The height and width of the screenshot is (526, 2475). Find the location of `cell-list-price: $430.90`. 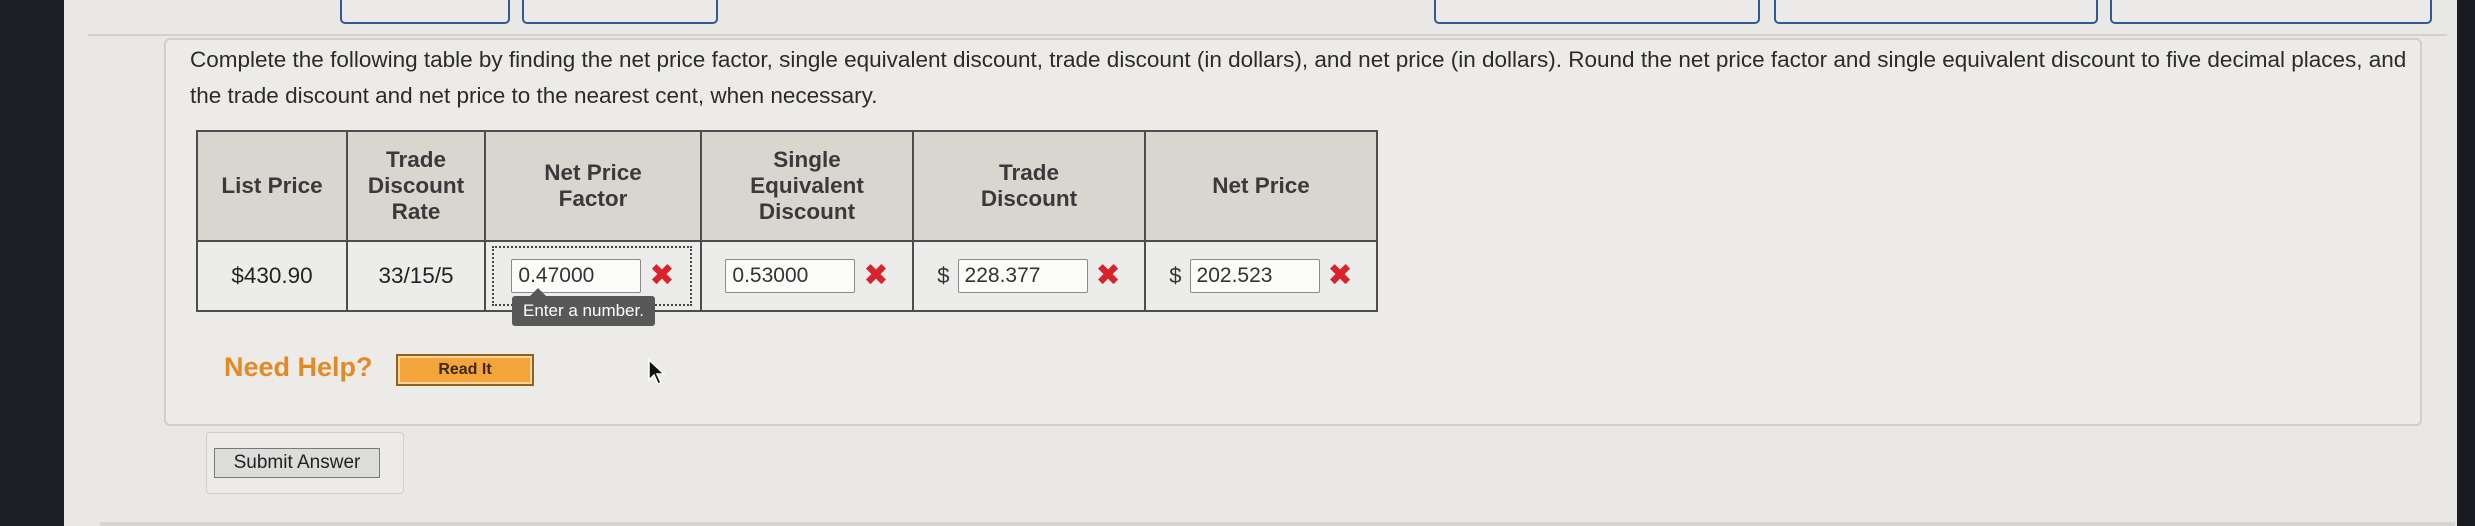

cell-list-price: $430.90 is located at coordinates (272, 276).